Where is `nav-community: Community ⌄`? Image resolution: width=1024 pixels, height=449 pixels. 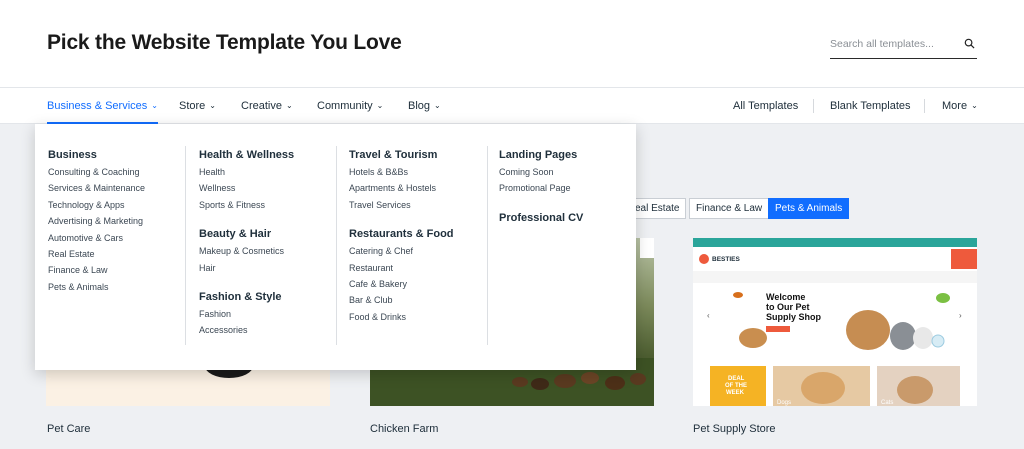
nav-community: Community ⌄ is located at coordinates (350, 106).